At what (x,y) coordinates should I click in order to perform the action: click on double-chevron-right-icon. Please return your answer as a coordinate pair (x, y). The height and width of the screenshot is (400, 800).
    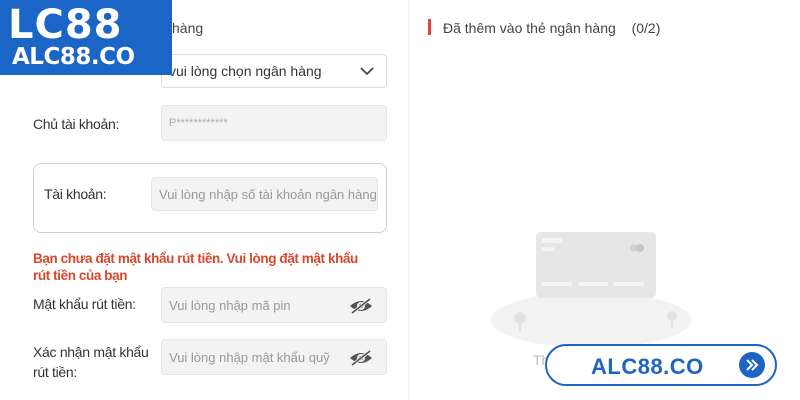
    Looking at the image, I should click on (752, 365).